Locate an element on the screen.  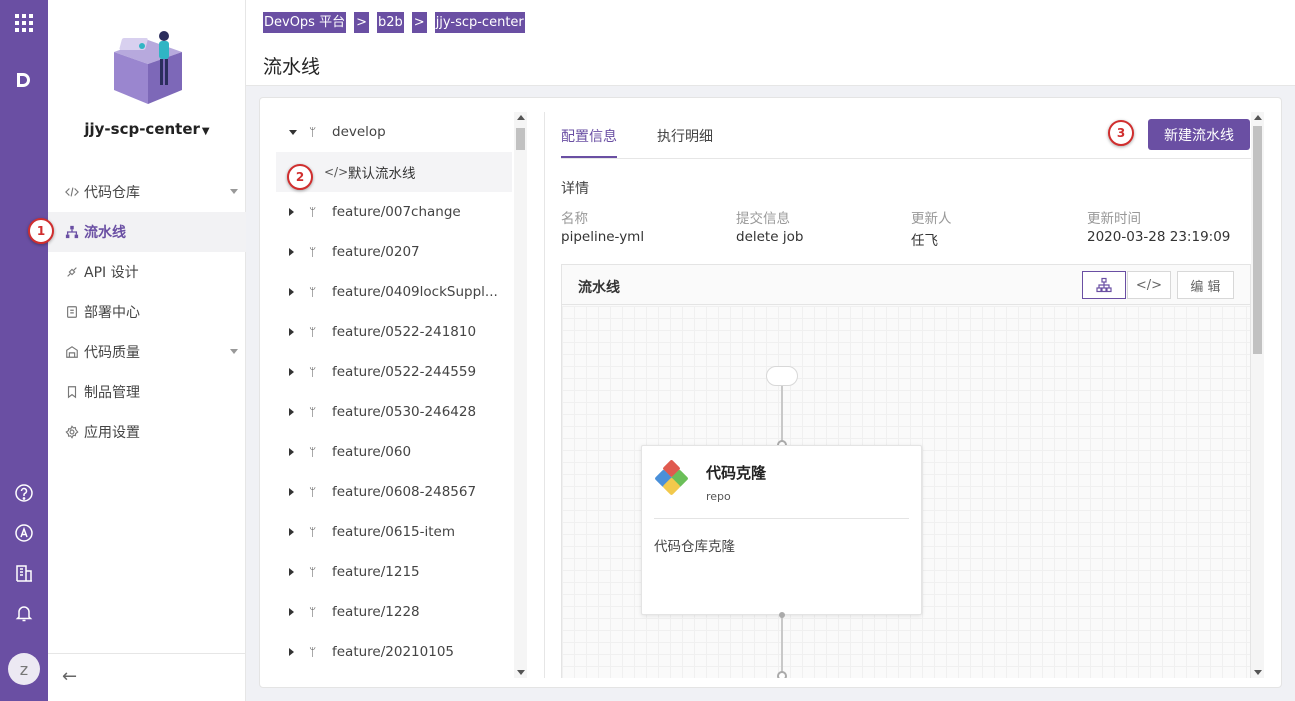
tree-scrollbar is located at coordinates (520, 395).